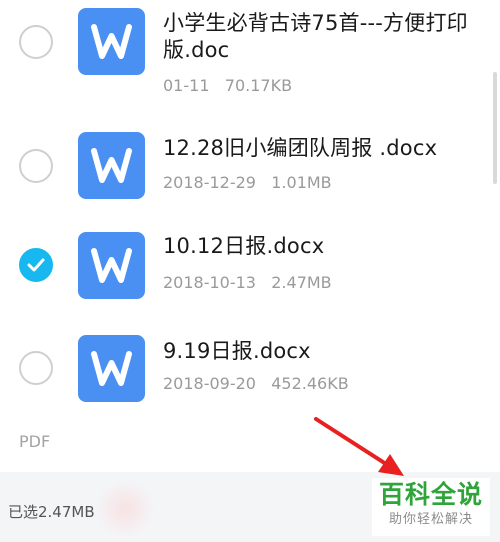 This screenshot has width=500, height=542. I want to click on watermark-subtitle: 助你轻松解决, so click(430, 519).